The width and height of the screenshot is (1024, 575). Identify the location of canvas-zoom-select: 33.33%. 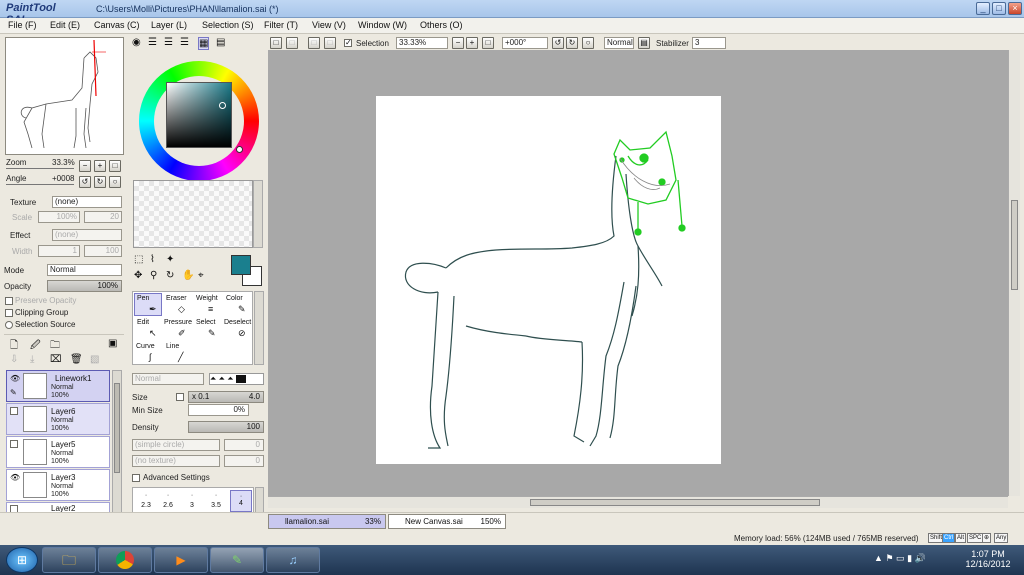
(422, 43).